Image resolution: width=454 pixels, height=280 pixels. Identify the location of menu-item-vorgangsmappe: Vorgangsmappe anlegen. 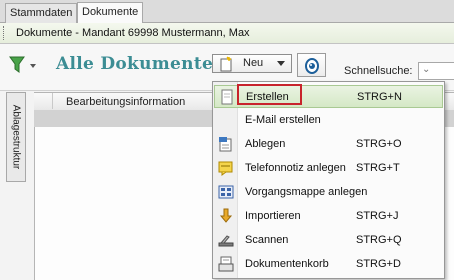
(328, 192).